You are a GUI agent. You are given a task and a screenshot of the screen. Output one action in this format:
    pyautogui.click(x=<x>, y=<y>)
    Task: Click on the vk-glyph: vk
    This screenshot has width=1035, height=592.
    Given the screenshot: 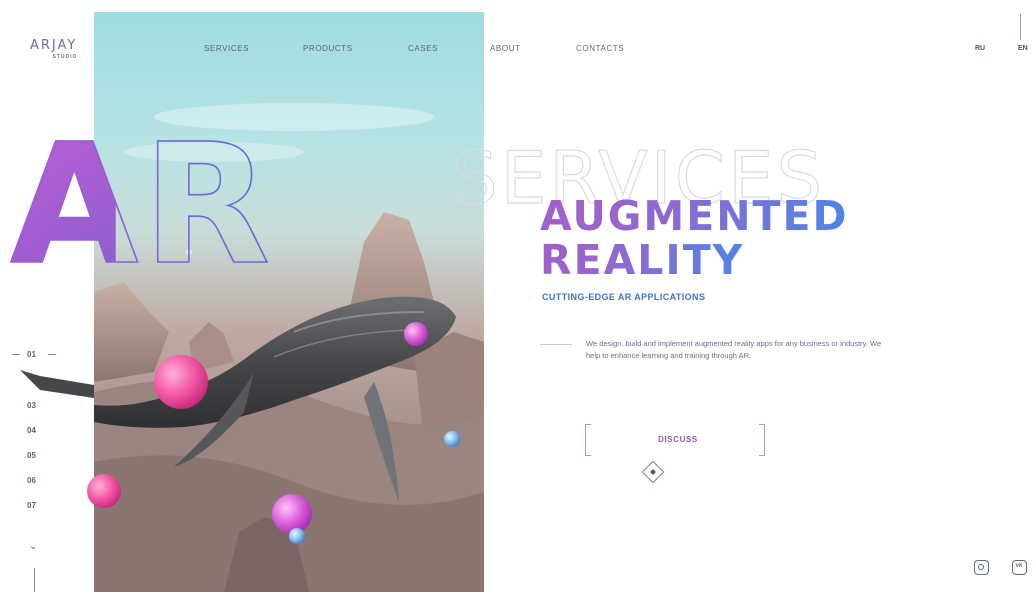 What is the action you would take?
    pyautogui.click(x=1019, y=566)
    